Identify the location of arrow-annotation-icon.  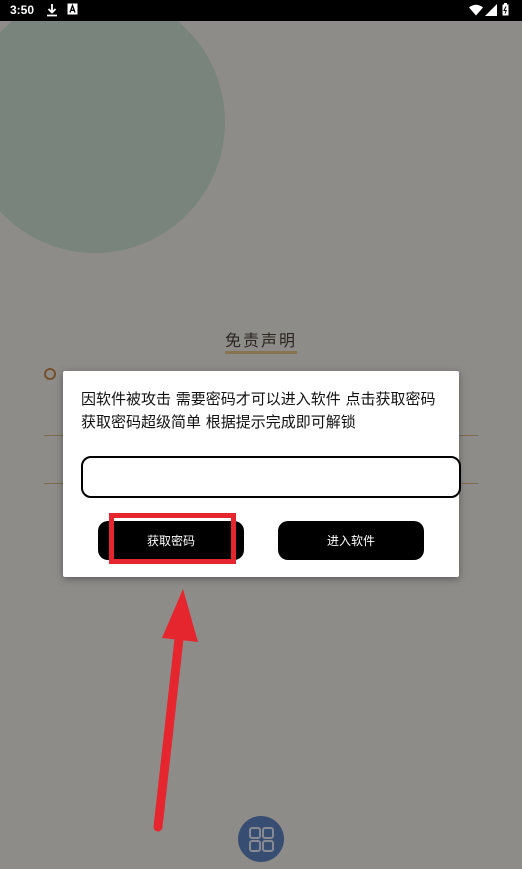
(175, 710).